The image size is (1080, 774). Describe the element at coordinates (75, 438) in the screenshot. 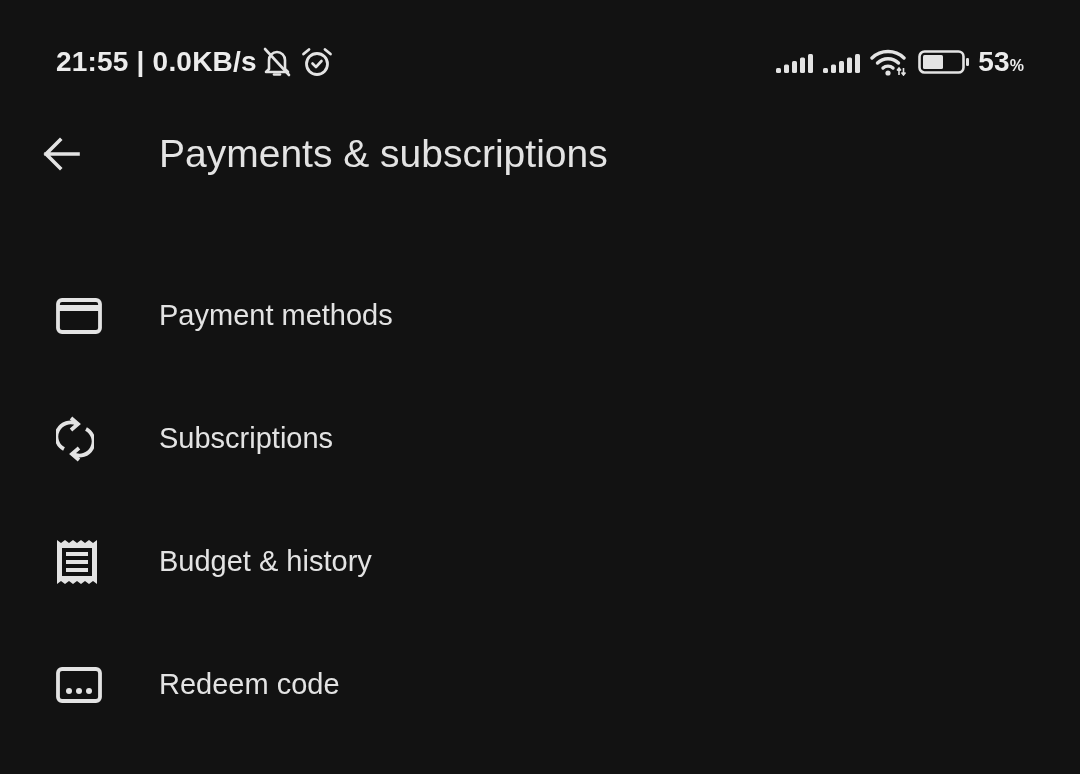

I see `sync-arrows-icon` at that location.